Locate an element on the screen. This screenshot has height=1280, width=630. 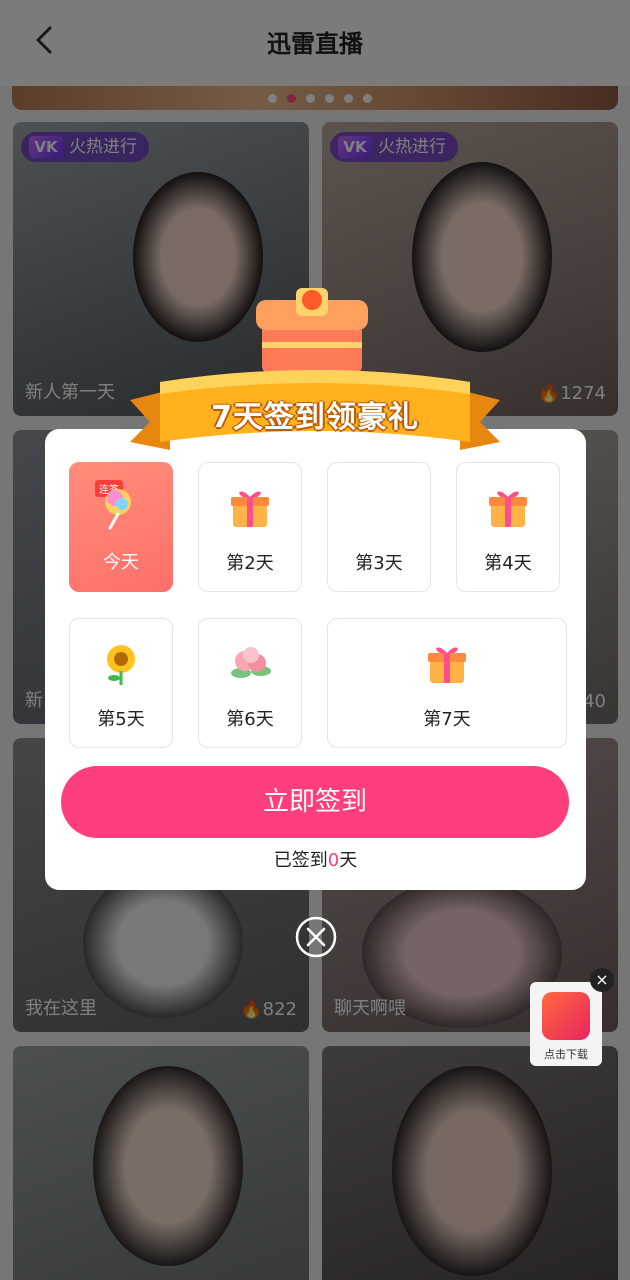
day-label: 第4天 is located at coordinates (508, 563).